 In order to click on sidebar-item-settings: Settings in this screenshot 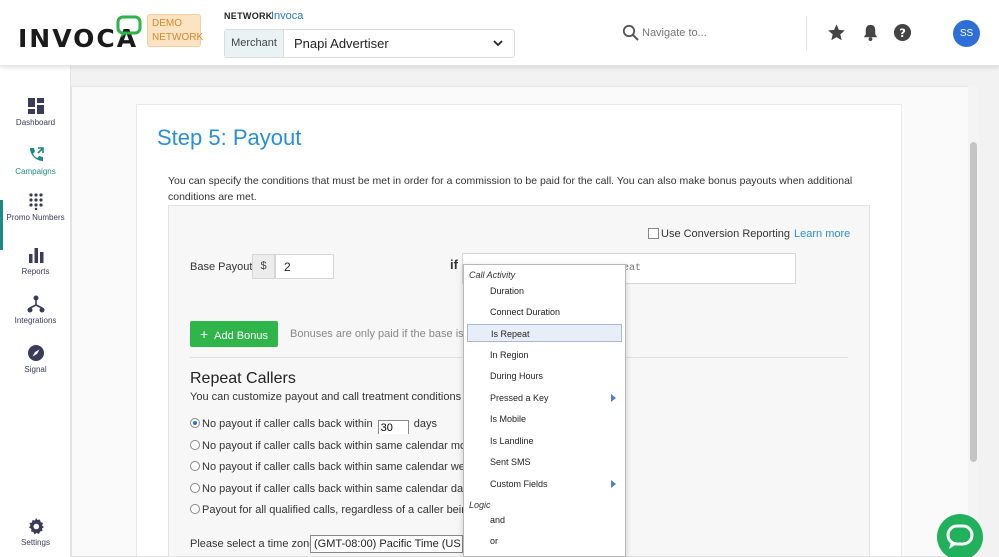, I will do `click(35, 532)`.